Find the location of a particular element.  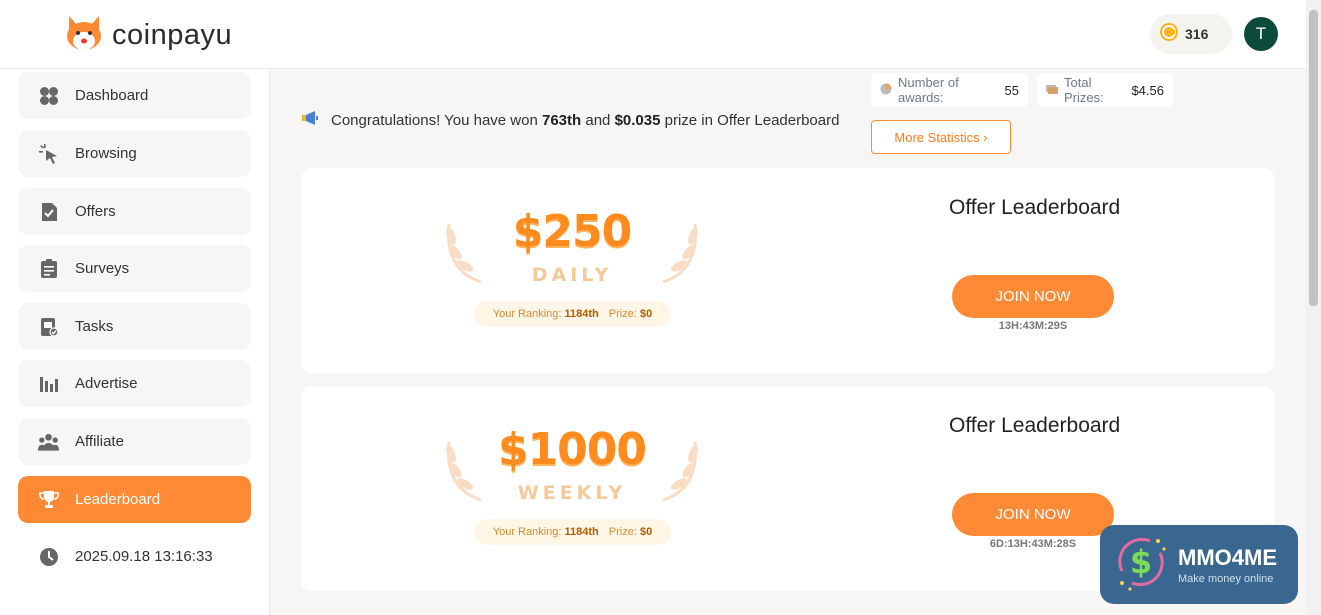

user-avatar: T is located at coordinates (1261, 34).